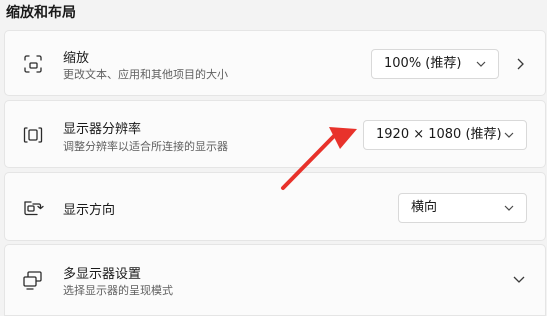 The image size is (547, 316). What do you see at coordinates (41, 13) in the screenshot?
I see `section-title: 缩放和布局` at bounding box center [41, 13].